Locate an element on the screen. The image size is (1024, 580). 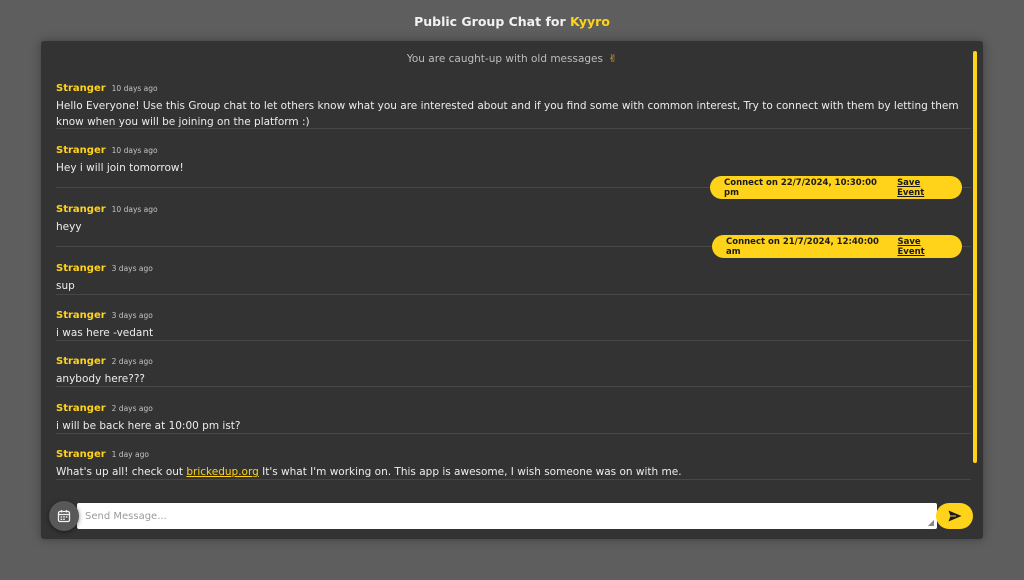
event-label: Connect on 21/7/2024, 12:40:00 am is located at coordinates (802, 246).